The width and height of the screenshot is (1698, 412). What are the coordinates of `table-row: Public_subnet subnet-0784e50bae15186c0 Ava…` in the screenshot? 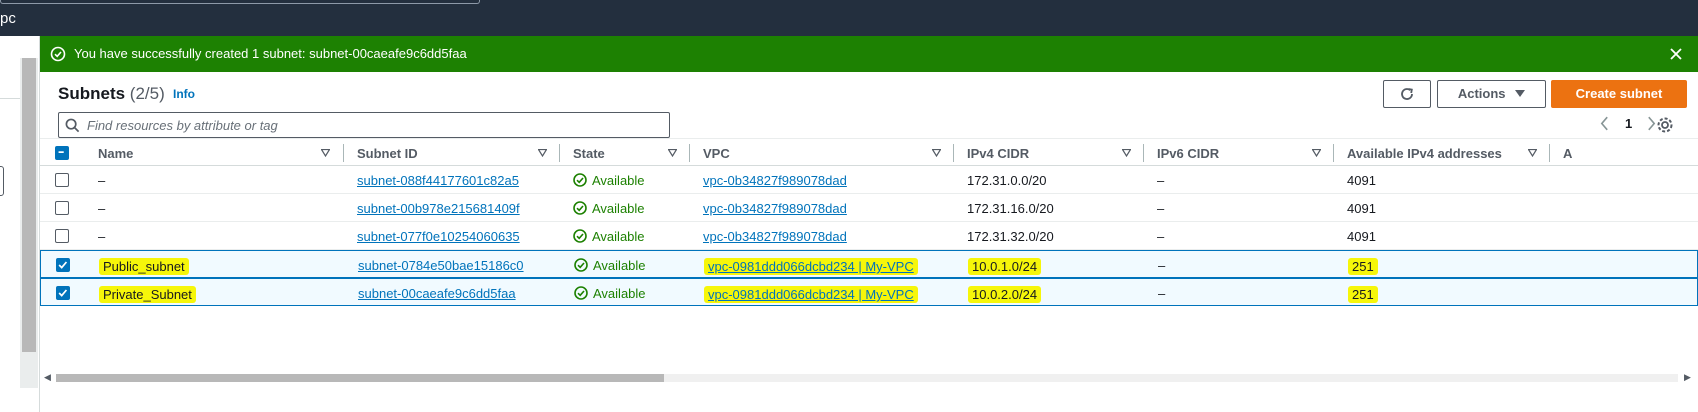 It's located at (869, 264).